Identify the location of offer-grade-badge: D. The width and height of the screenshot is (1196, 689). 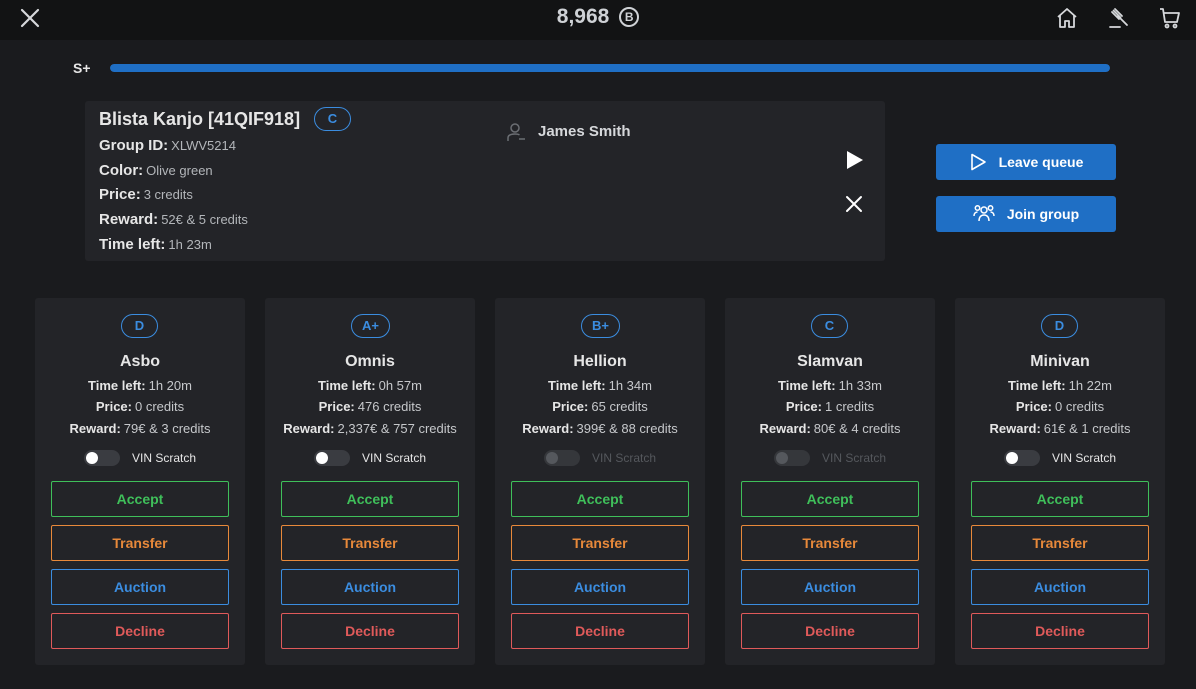
(1059, 326).